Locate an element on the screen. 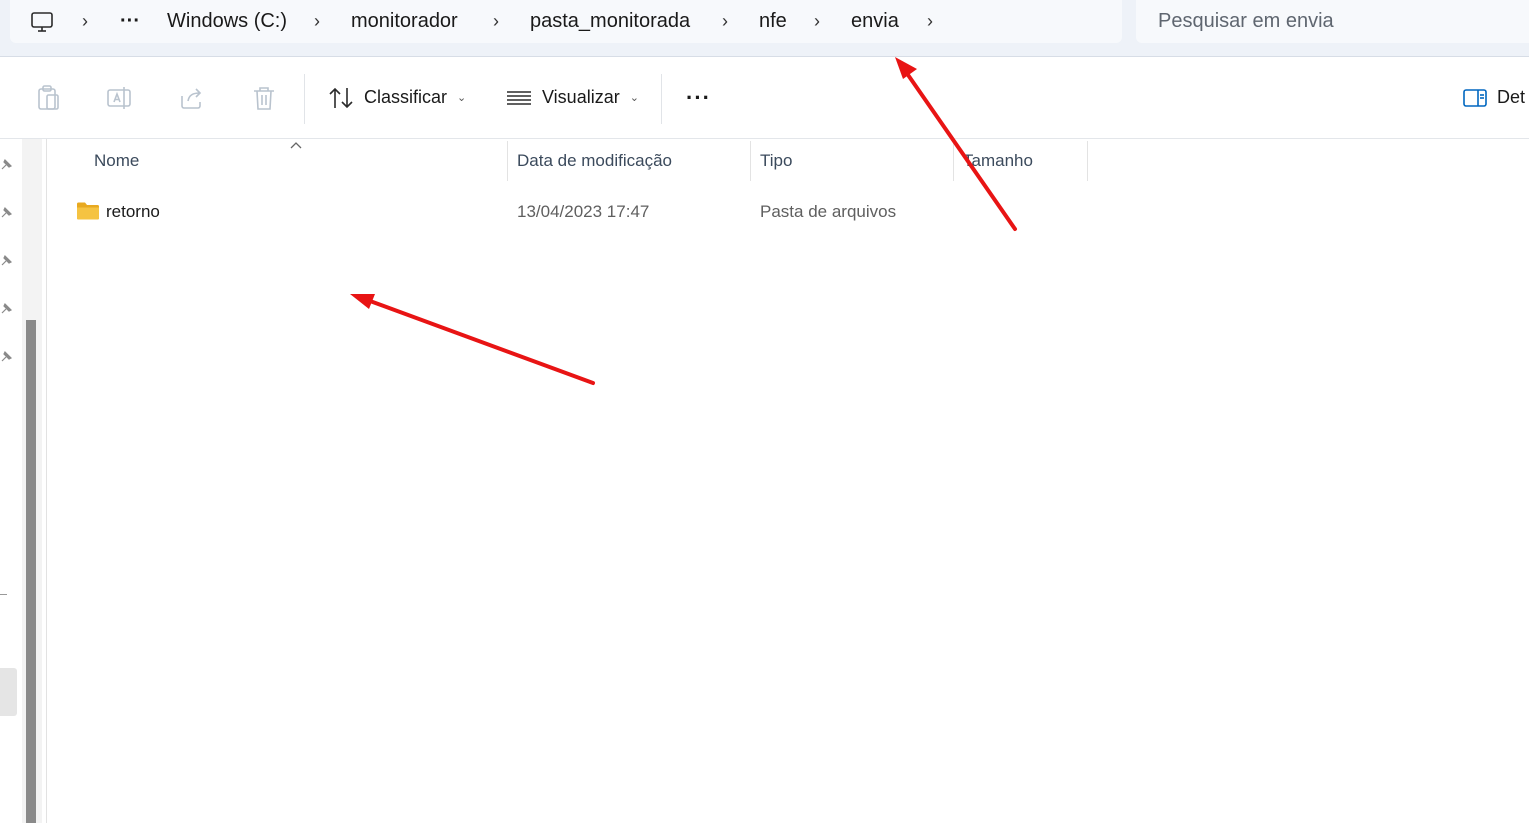 This screenshot has height=823, width=1529. file-modified: 13/04/2023 17:47 is located at coordinates (583, 211).